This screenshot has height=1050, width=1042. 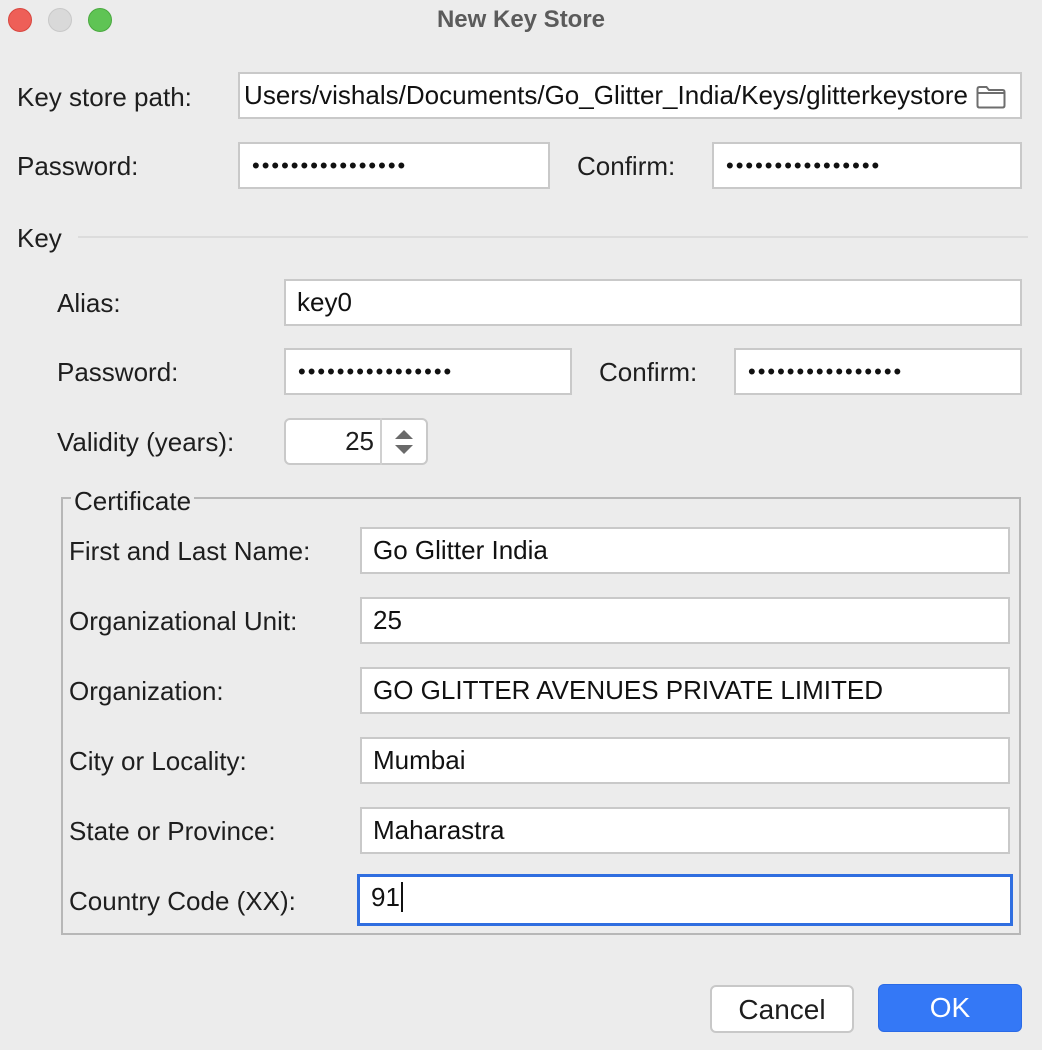 What do you see at coordinates (118, 372) in the screenshot?
I see `key-password-label: Password:` at bounding box center [118, 372].